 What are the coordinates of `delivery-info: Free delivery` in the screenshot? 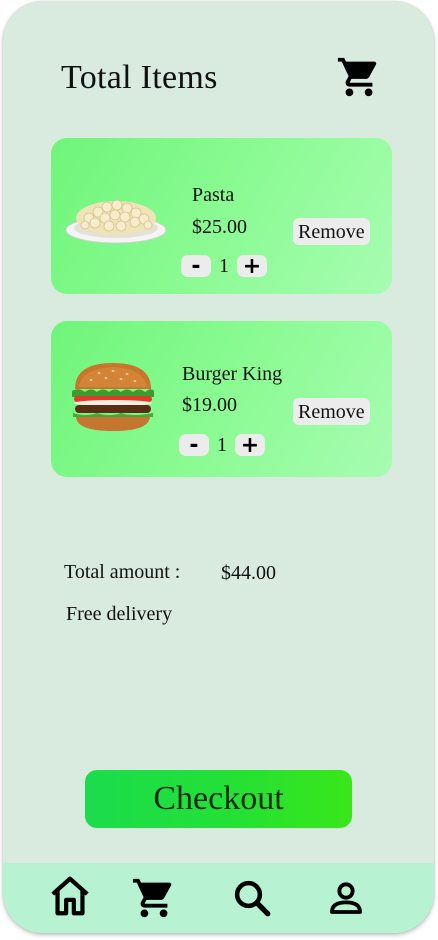 It's located at (119, 614).